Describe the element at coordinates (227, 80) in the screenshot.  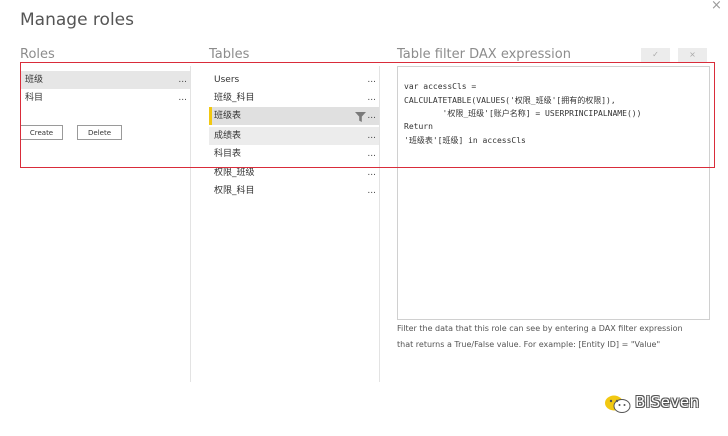
I see `table-label: Users` at that location.